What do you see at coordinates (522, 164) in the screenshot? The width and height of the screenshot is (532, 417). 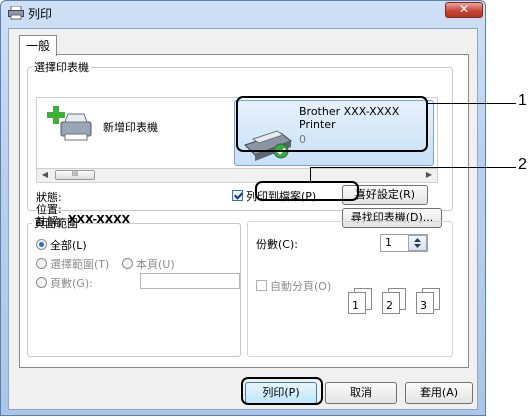 I see `callout-number-2: 2` at bounding box center [522, 164].